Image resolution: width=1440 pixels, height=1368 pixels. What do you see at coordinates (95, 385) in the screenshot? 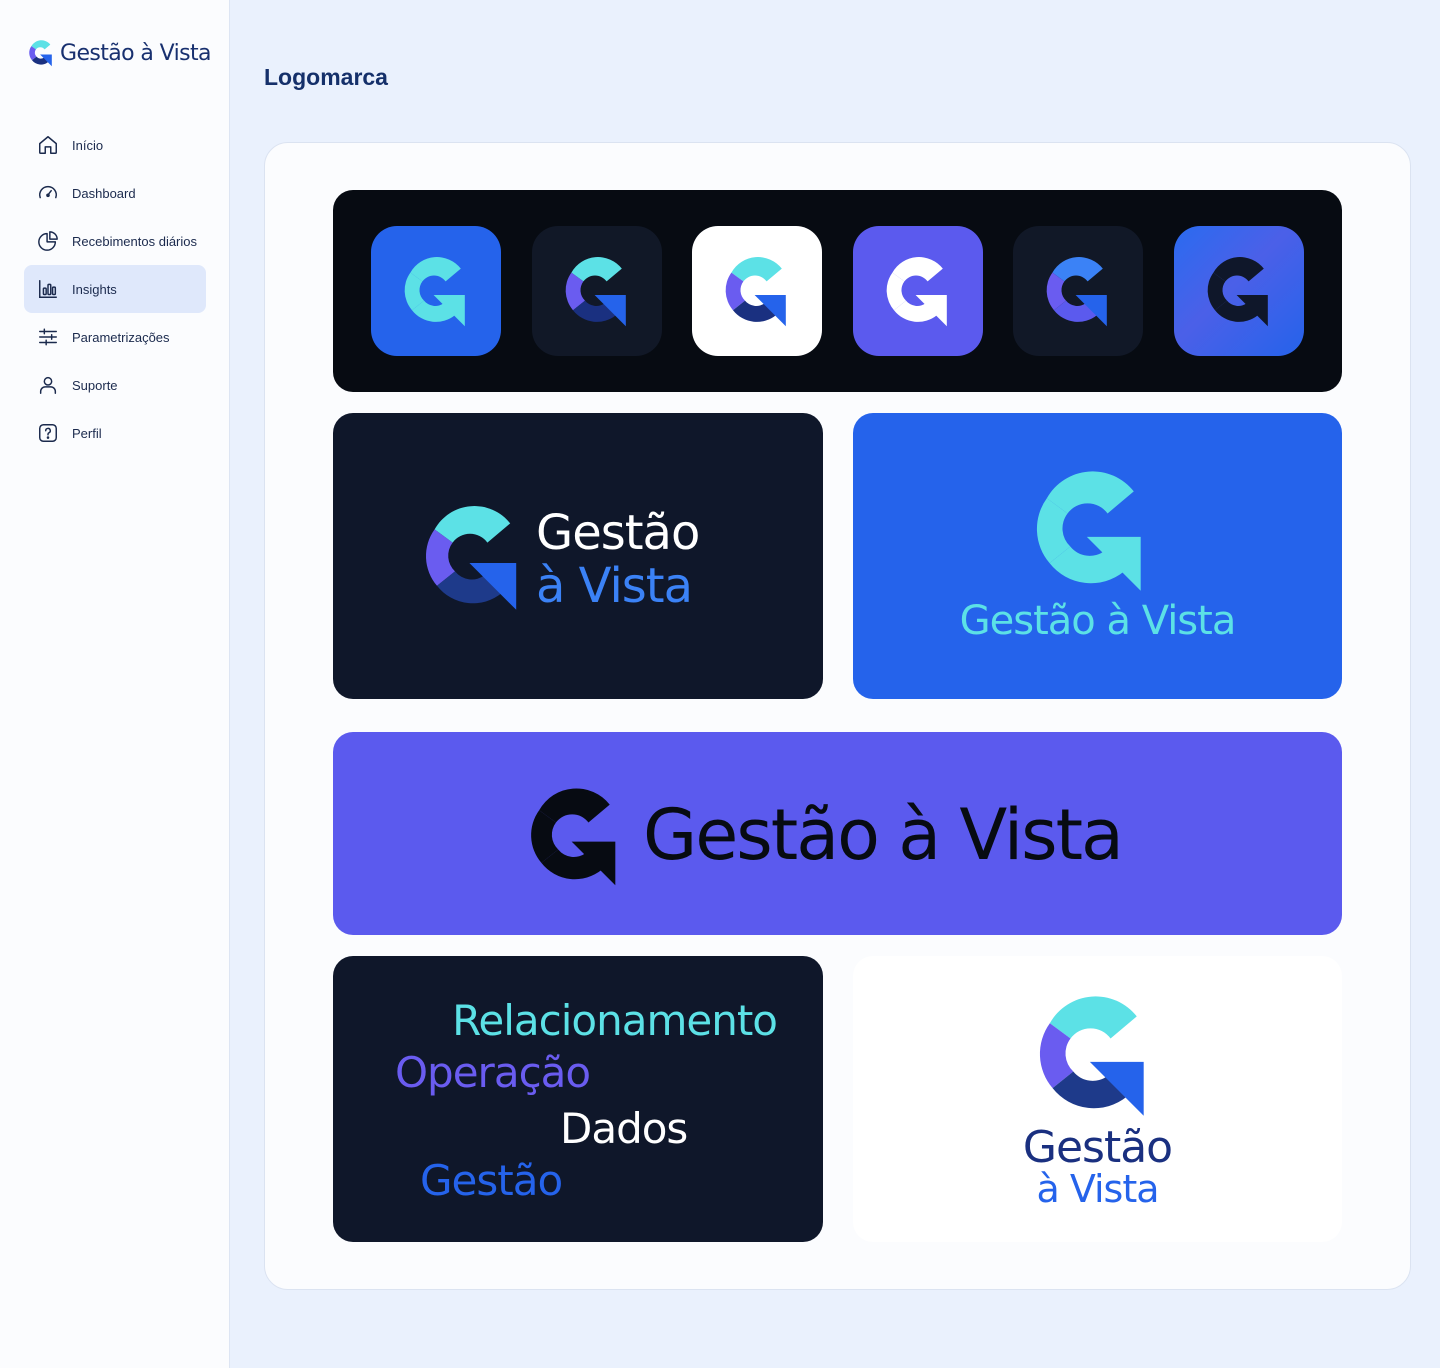
I see `sidebar-item-label: Suporte` at bounding box center [95, 385].